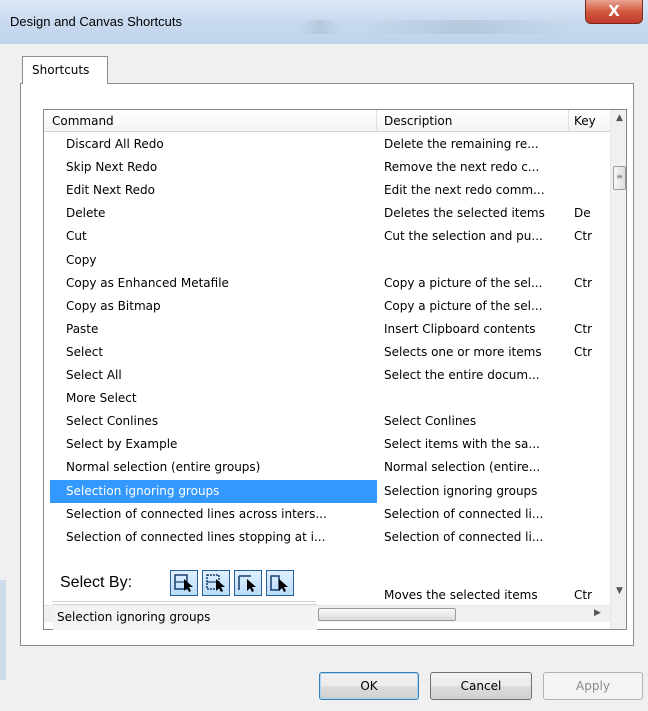  Describe the element at coordinates (122, 444) in the screenshot. I see `row-command: Select by Example` at that location.